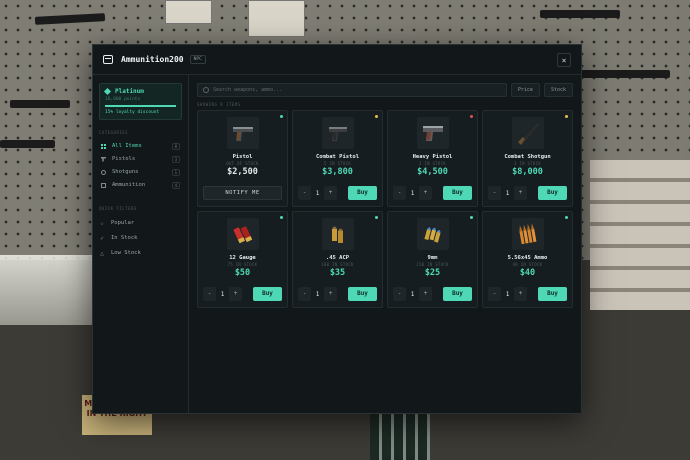 This screenshot has height=460, width=690. I want to click on item-stock: 100 IN STOCK, so click(337, 264).